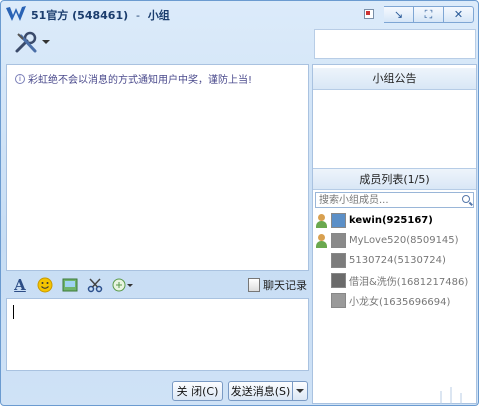  I want to click on font-button: A, so click(20, 285).